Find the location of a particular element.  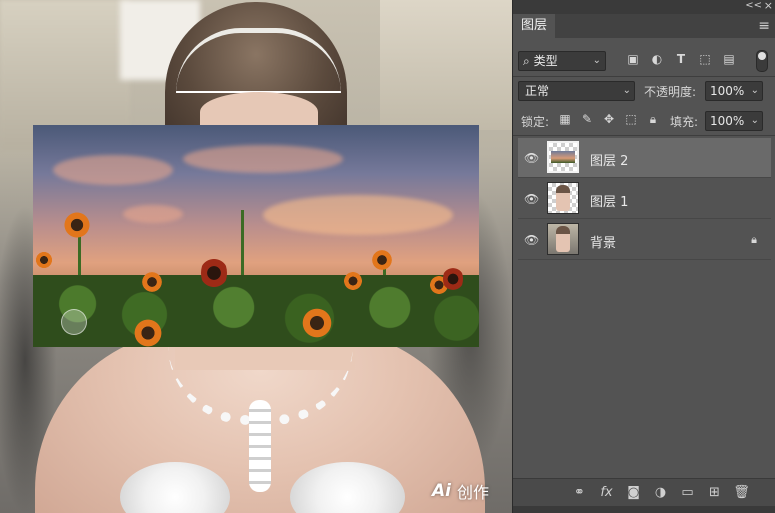

fx-icon: fx is located at coordinates (606, 493).